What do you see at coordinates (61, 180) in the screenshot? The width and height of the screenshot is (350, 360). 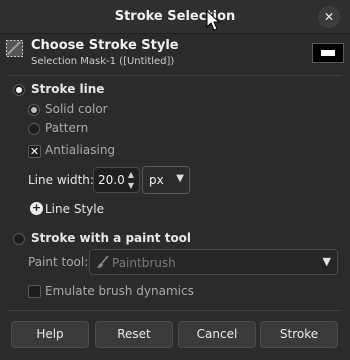 I see `line-width-label: Line width:` at bounding box center [61, 180].